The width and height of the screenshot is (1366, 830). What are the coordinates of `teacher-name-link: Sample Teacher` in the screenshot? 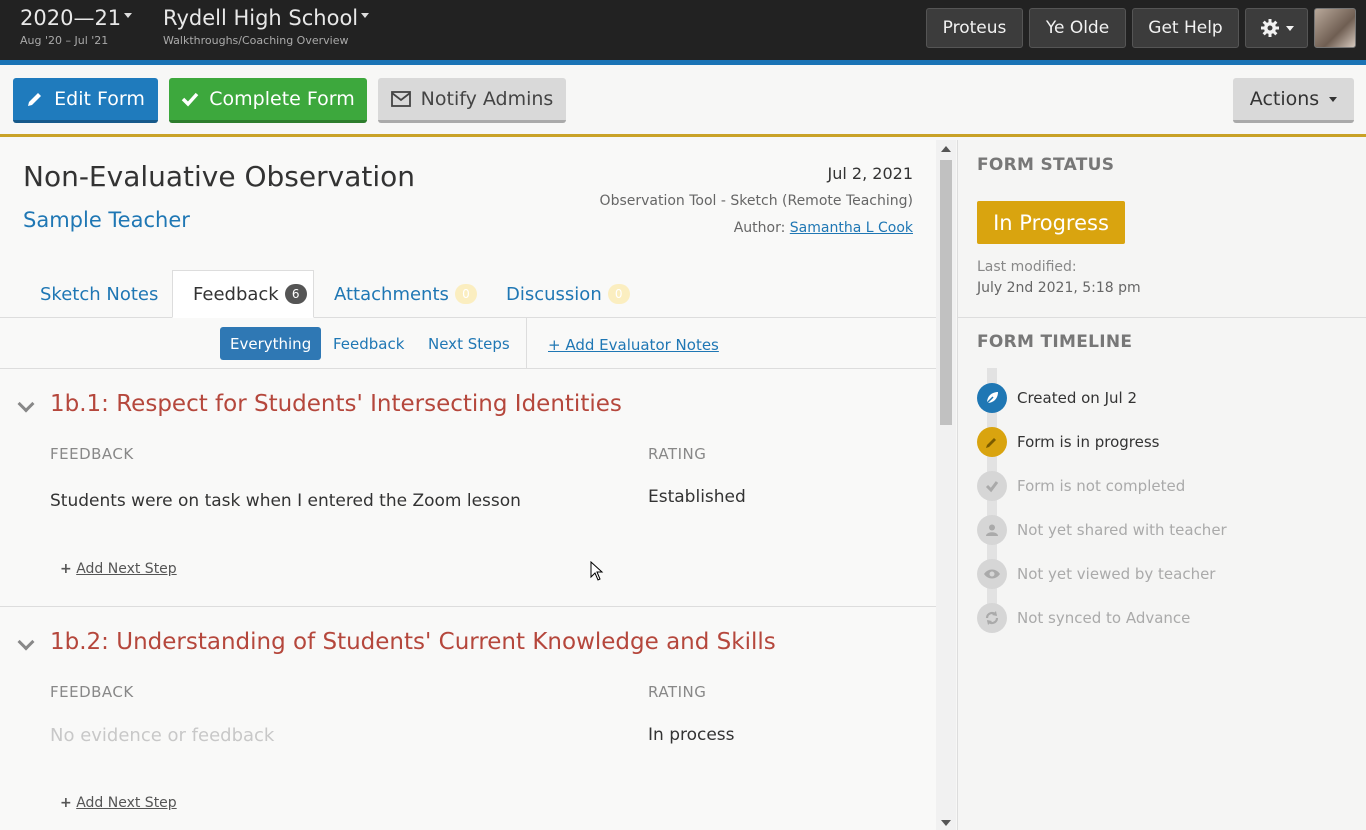 It's located at (106, 220).